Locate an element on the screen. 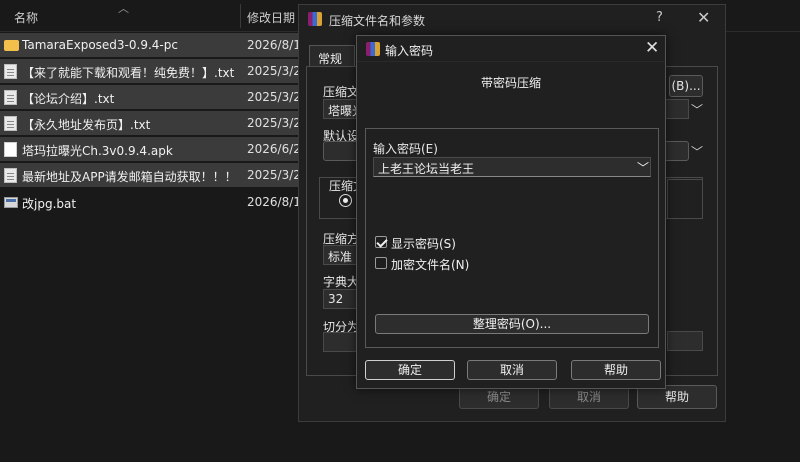 The image size is (800, 462). sort-up-icon: ︿ is located at coordinates (123, 8).